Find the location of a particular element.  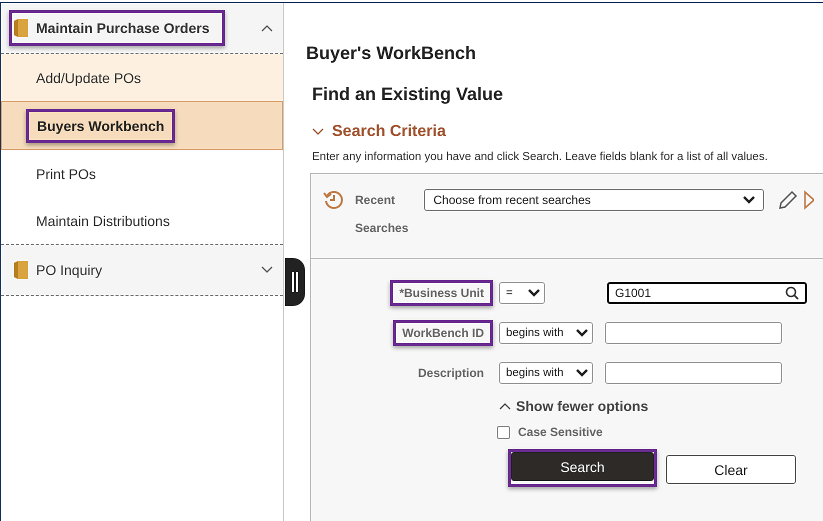

clear-button: Clear is located at coordinates (731, 469).